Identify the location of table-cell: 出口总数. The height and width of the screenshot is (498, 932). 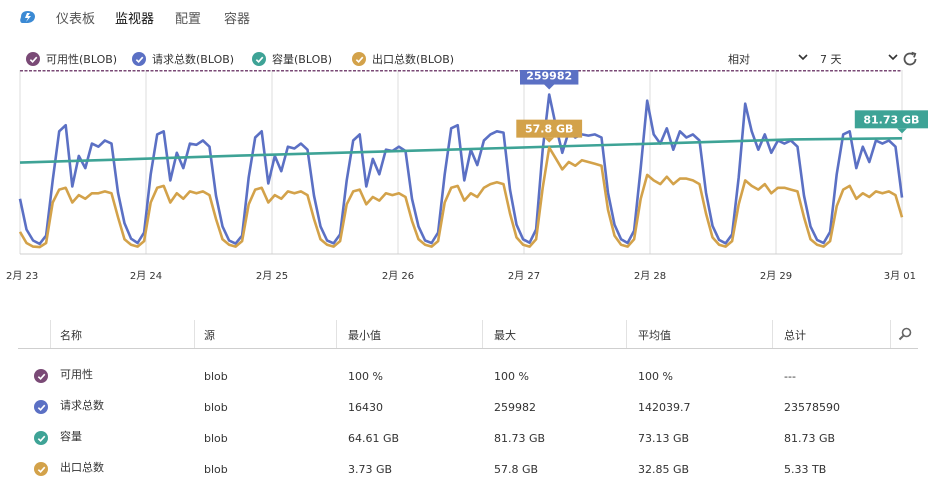
(82, 467).